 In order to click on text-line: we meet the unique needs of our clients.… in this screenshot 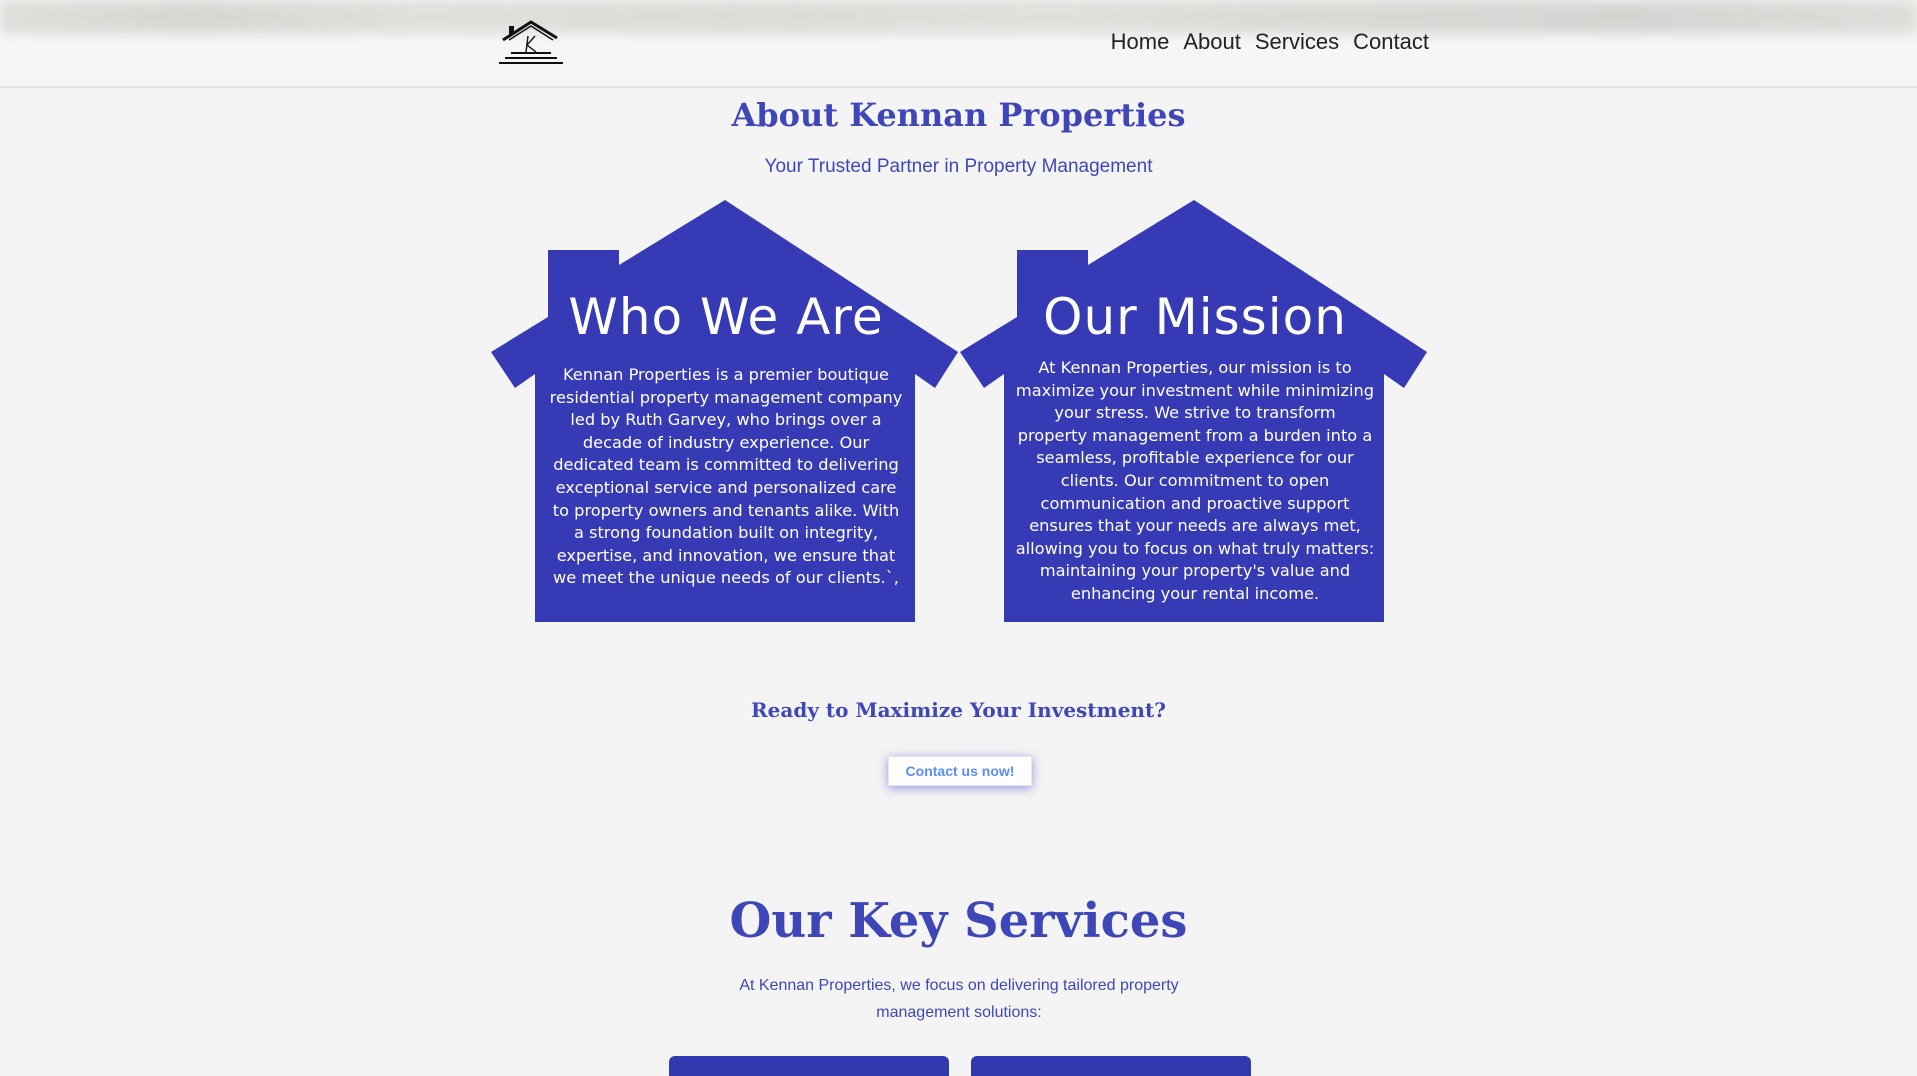, I will do `click(726, 578)`.